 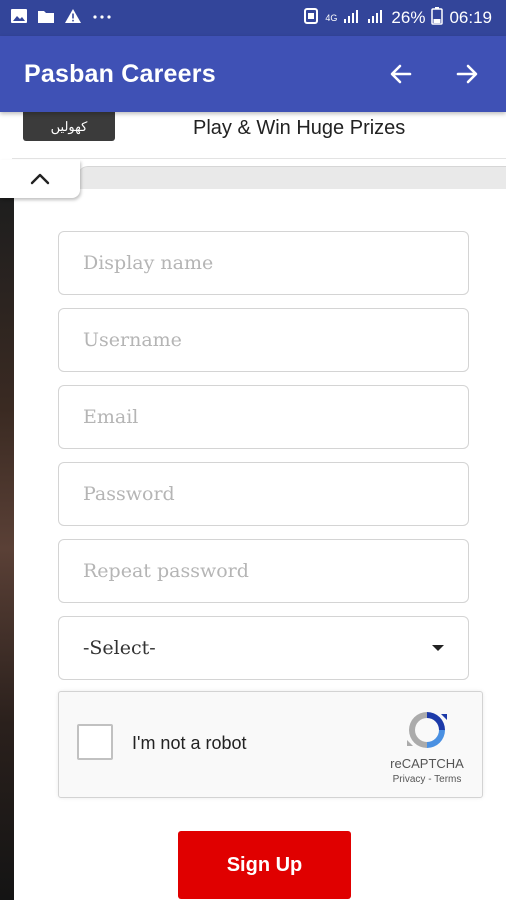 I want to click on network-label: 4G, so click(x=331, y=17).